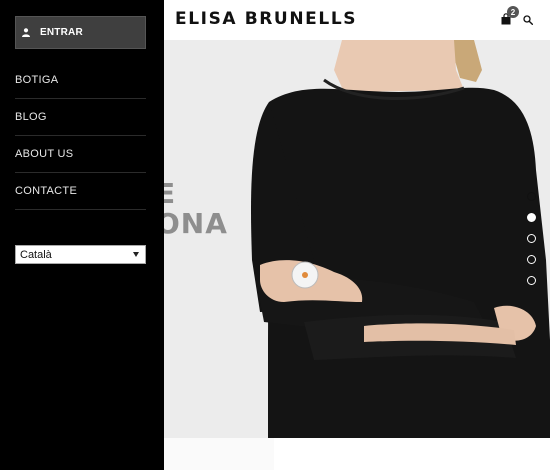  Describe the element at coordinates (136, 254) in the screenshot. I see `chevron-down-icon` at that location.